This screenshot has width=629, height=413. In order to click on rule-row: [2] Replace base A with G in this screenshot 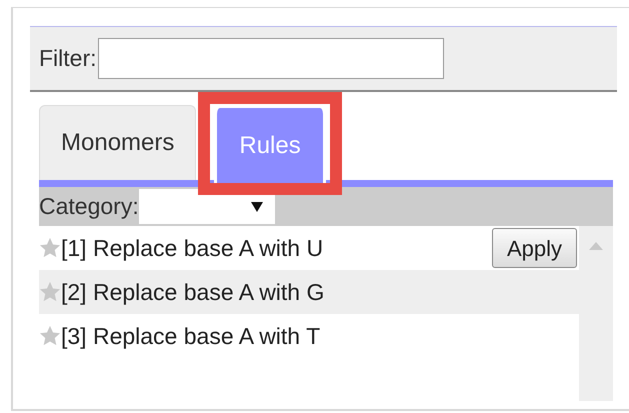, I will do `click(309, 292)`.